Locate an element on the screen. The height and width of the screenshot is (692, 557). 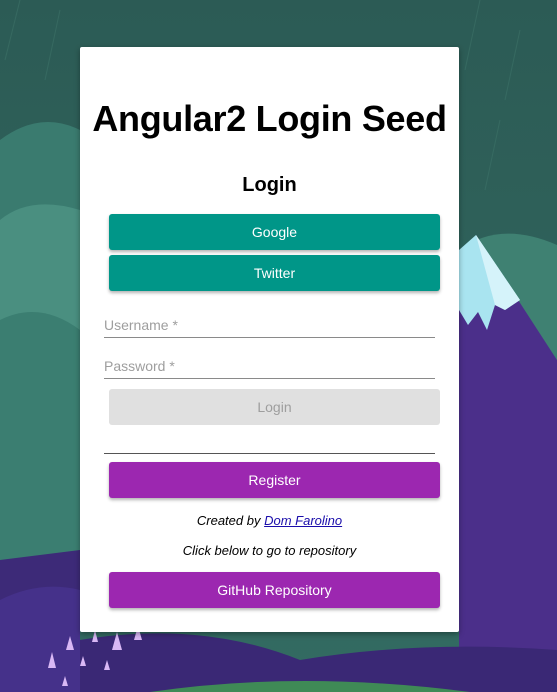
app-title: Angular2 Login Seed is located at coordinates (269, 118).